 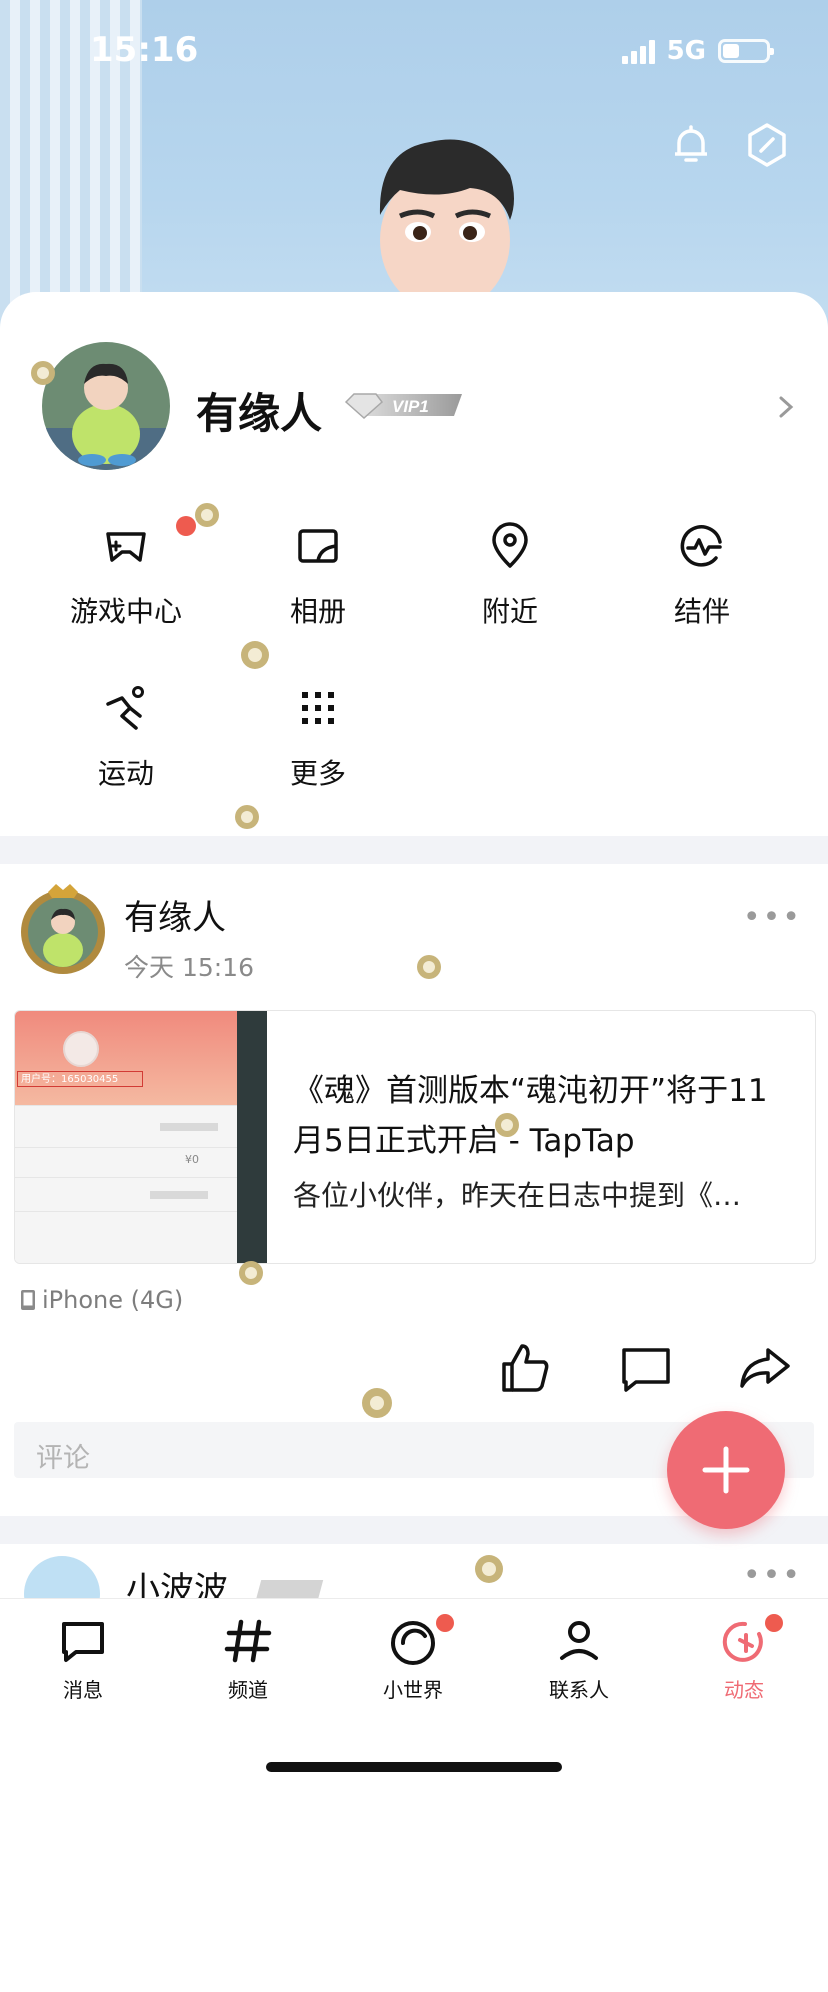 I want to click on link-title: 《魂》首测版本“魂沌初开”将于11月5日正式开启 - TapTap, so click(x=530, y=1116).